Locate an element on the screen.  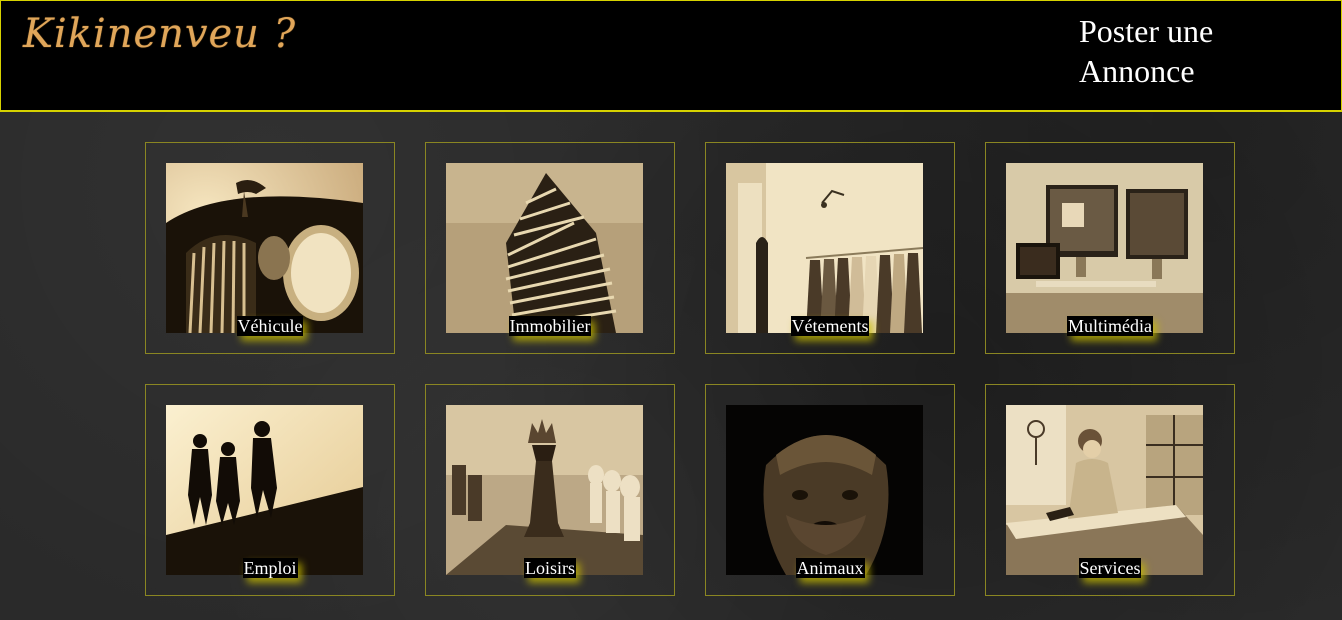
category-label: Services is located at coordinates (1110, 568).